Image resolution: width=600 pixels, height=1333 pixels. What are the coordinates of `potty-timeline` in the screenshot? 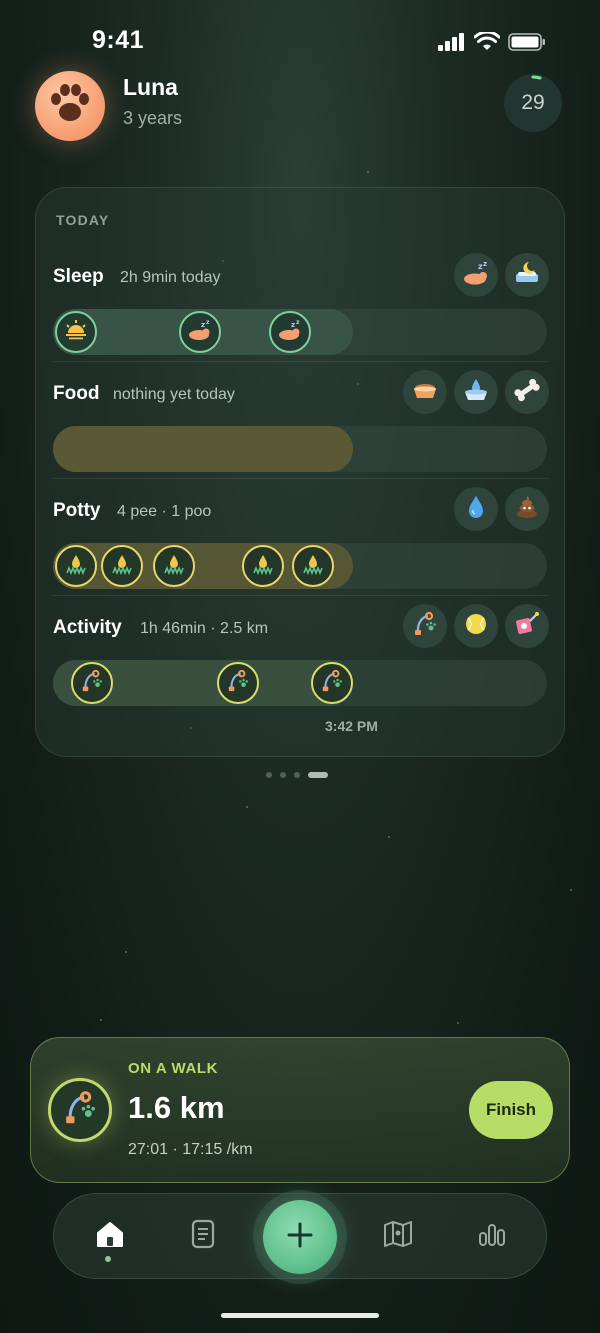 It's located at (300, 566).